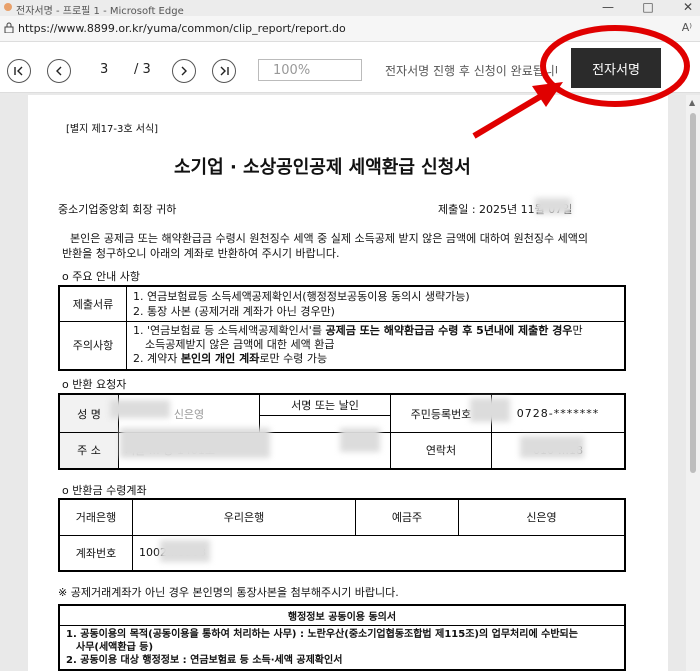 This screenshot has height=671, width=700. I want to click on caution-1a: 1. '연금보험료 등 소득세액공제확인서'를, so click(229, 331).